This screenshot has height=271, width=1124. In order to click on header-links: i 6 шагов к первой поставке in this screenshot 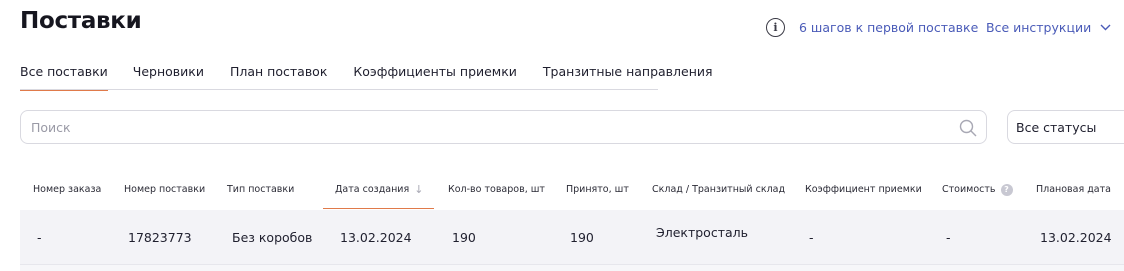, I will do `click(872, 27)`.